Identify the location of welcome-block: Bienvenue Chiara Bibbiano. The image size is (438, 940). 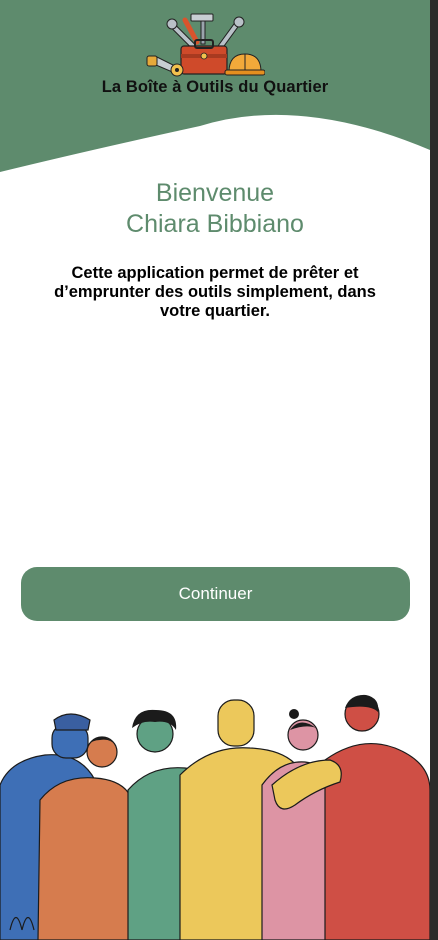
(215, 209).